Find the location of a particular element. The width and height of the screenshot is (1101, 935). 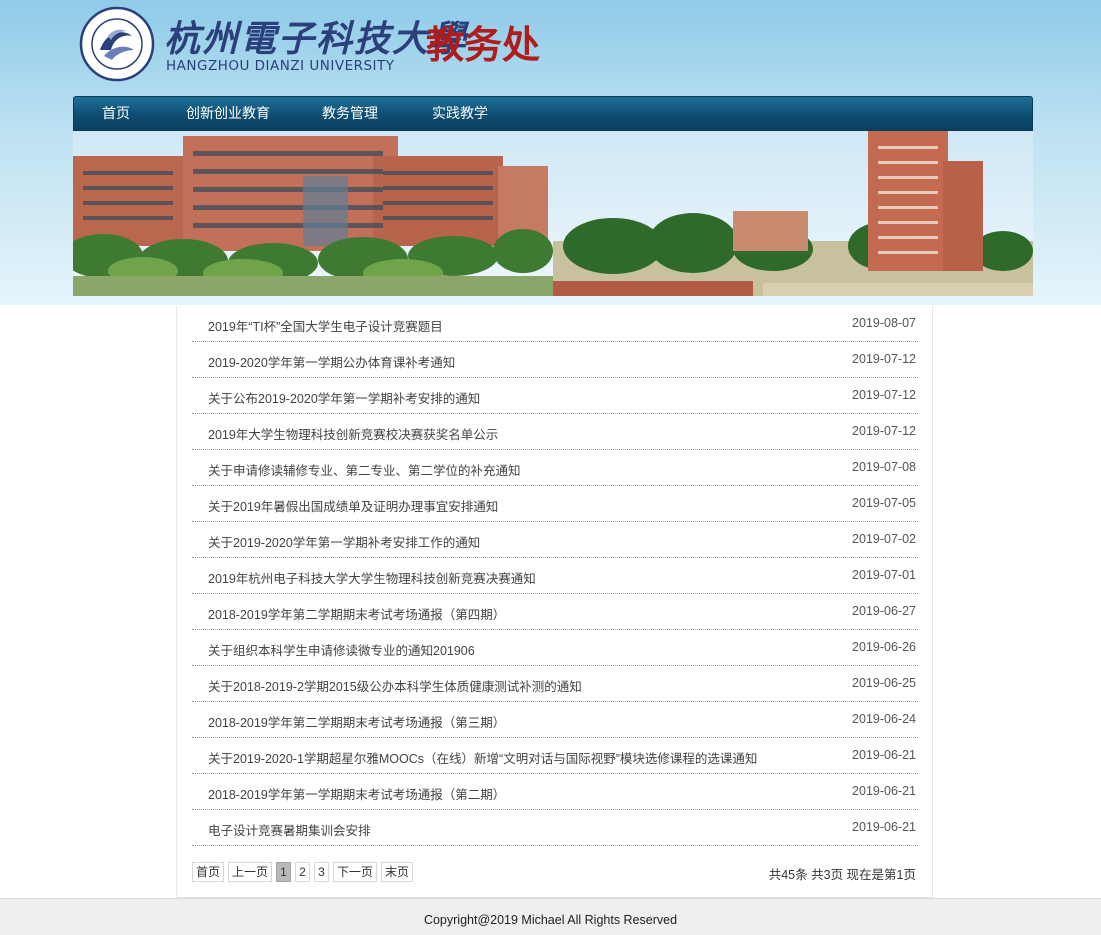

page-button-2: 2 is located at coordinates (302, 872).